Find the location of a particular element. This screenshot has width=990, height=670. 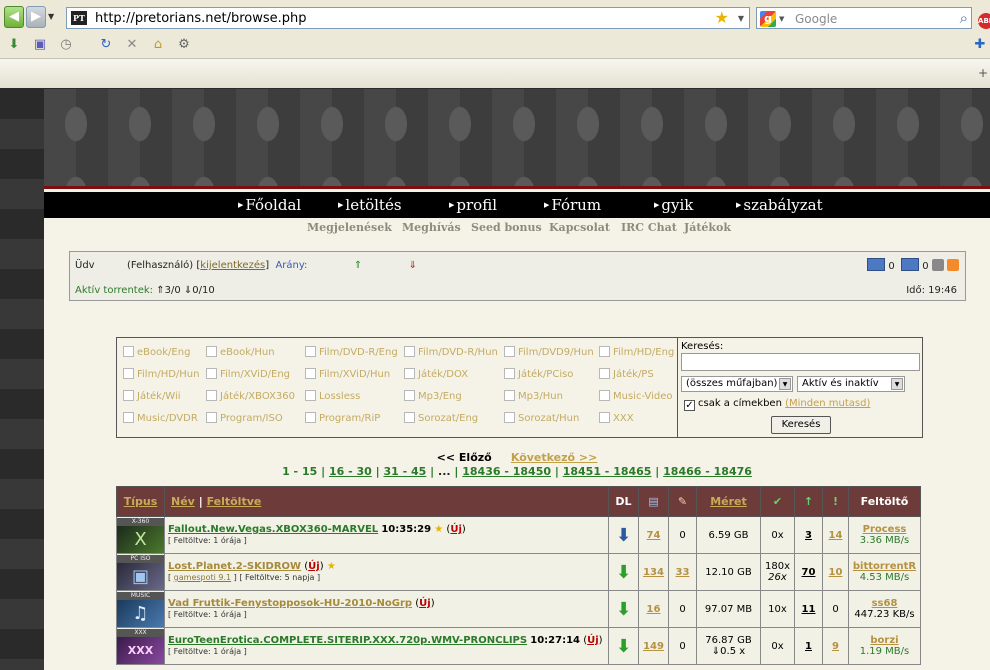

category-checkbox: Játék/PS is located at coordinates (626, 374).